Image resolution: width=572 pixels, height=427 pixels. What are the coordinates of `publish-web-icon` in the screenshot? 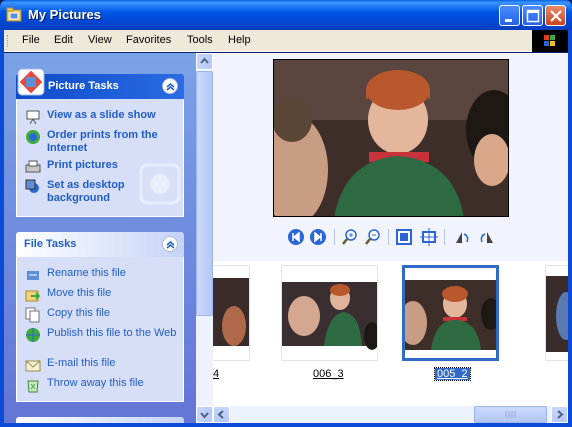 It's located at (33, 335).